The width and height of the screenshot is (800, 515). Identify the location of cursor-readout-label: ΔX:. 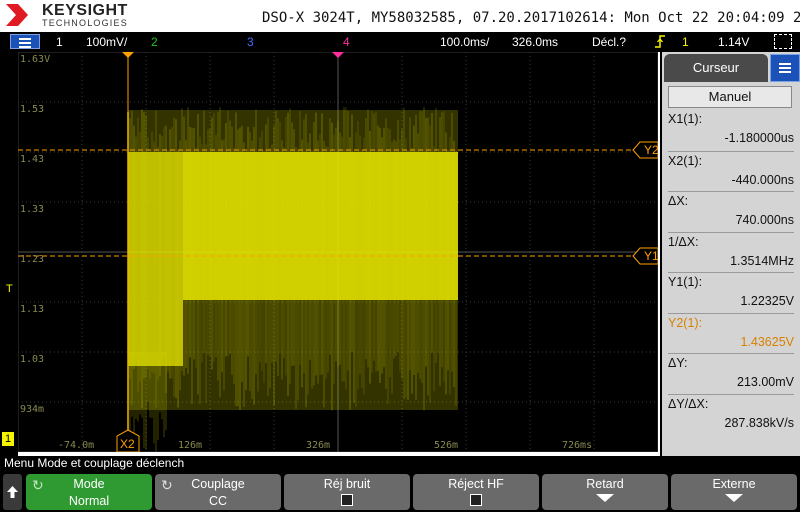
(678, 201).